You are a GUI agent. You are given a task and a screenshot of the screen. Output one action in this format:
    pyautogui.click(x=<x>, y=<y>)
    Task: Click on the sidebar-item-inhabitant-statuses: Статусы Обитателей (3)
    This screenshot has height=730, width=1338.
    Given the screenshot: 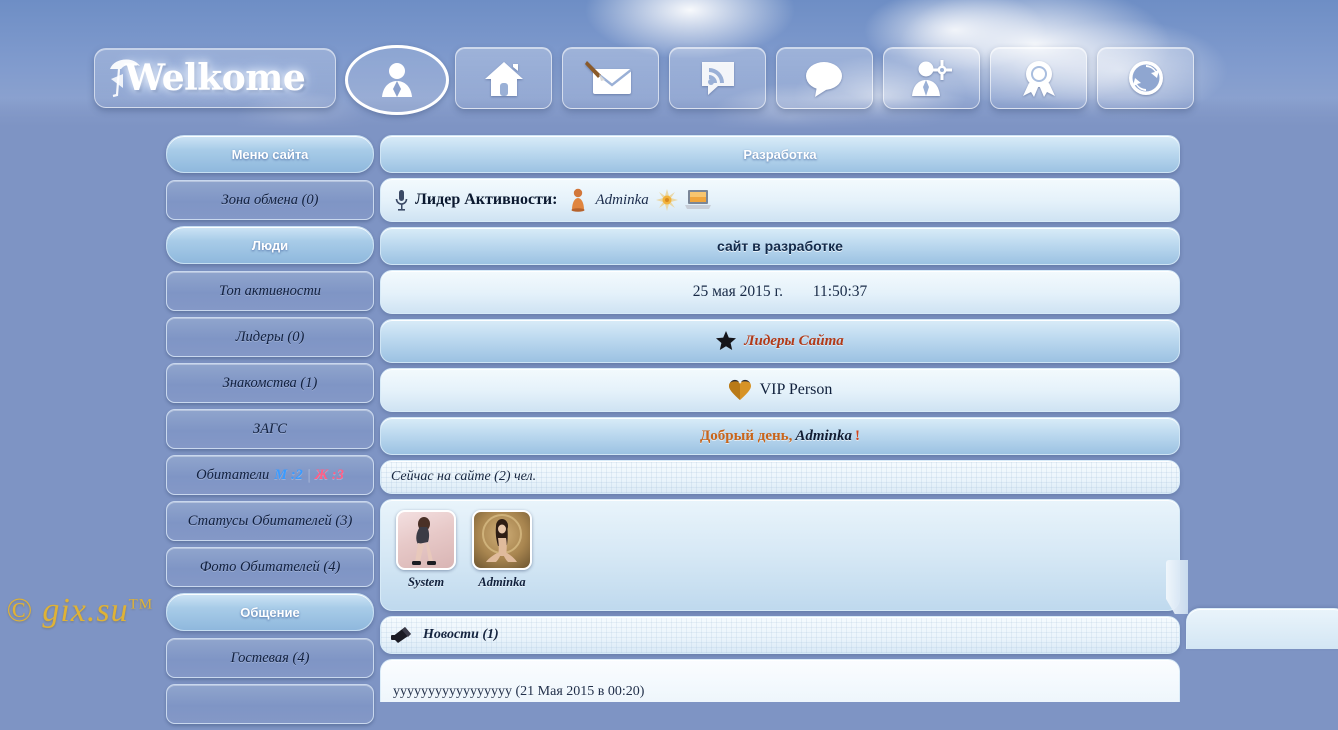 What is the action you would take?
    pyautogui.click(x=270, y=521)
    